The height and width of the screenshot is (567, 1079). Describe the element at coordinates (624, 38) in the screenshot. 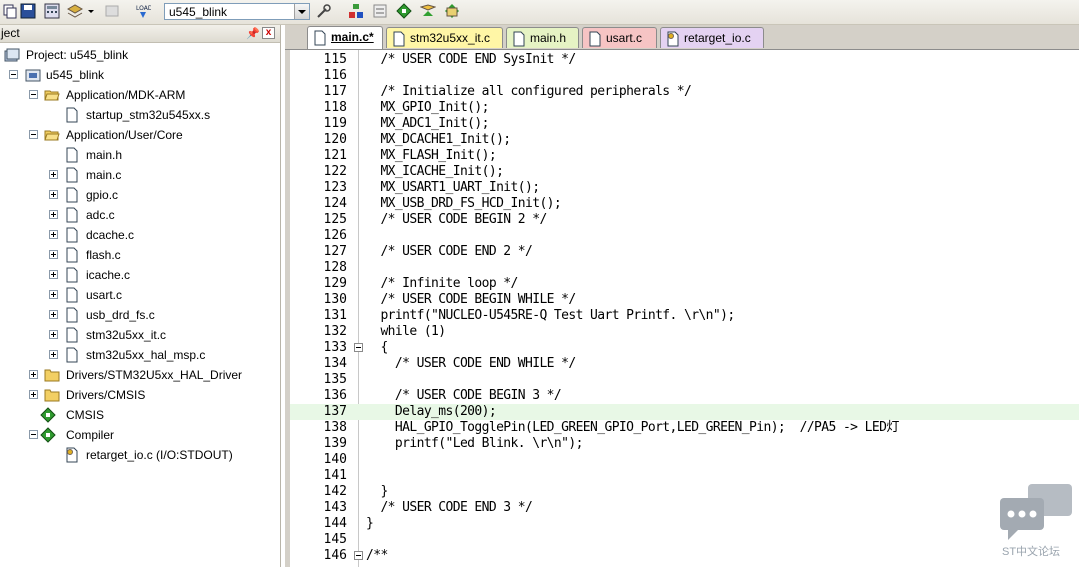

I see `tab-label: usart.c` at that location.